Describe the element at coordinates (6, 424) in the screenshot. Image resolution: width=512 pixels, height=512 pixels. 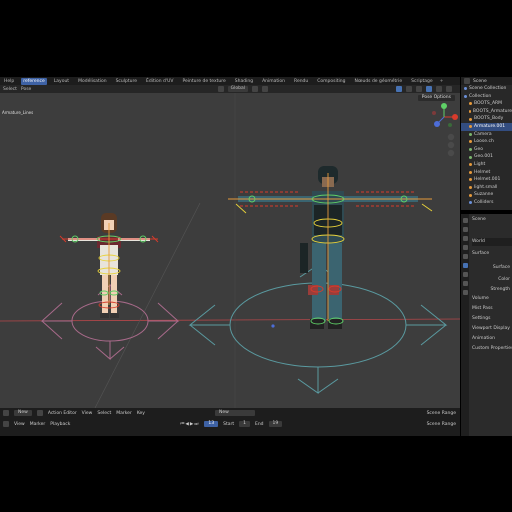
I see `timeline-type-icon` at that location.